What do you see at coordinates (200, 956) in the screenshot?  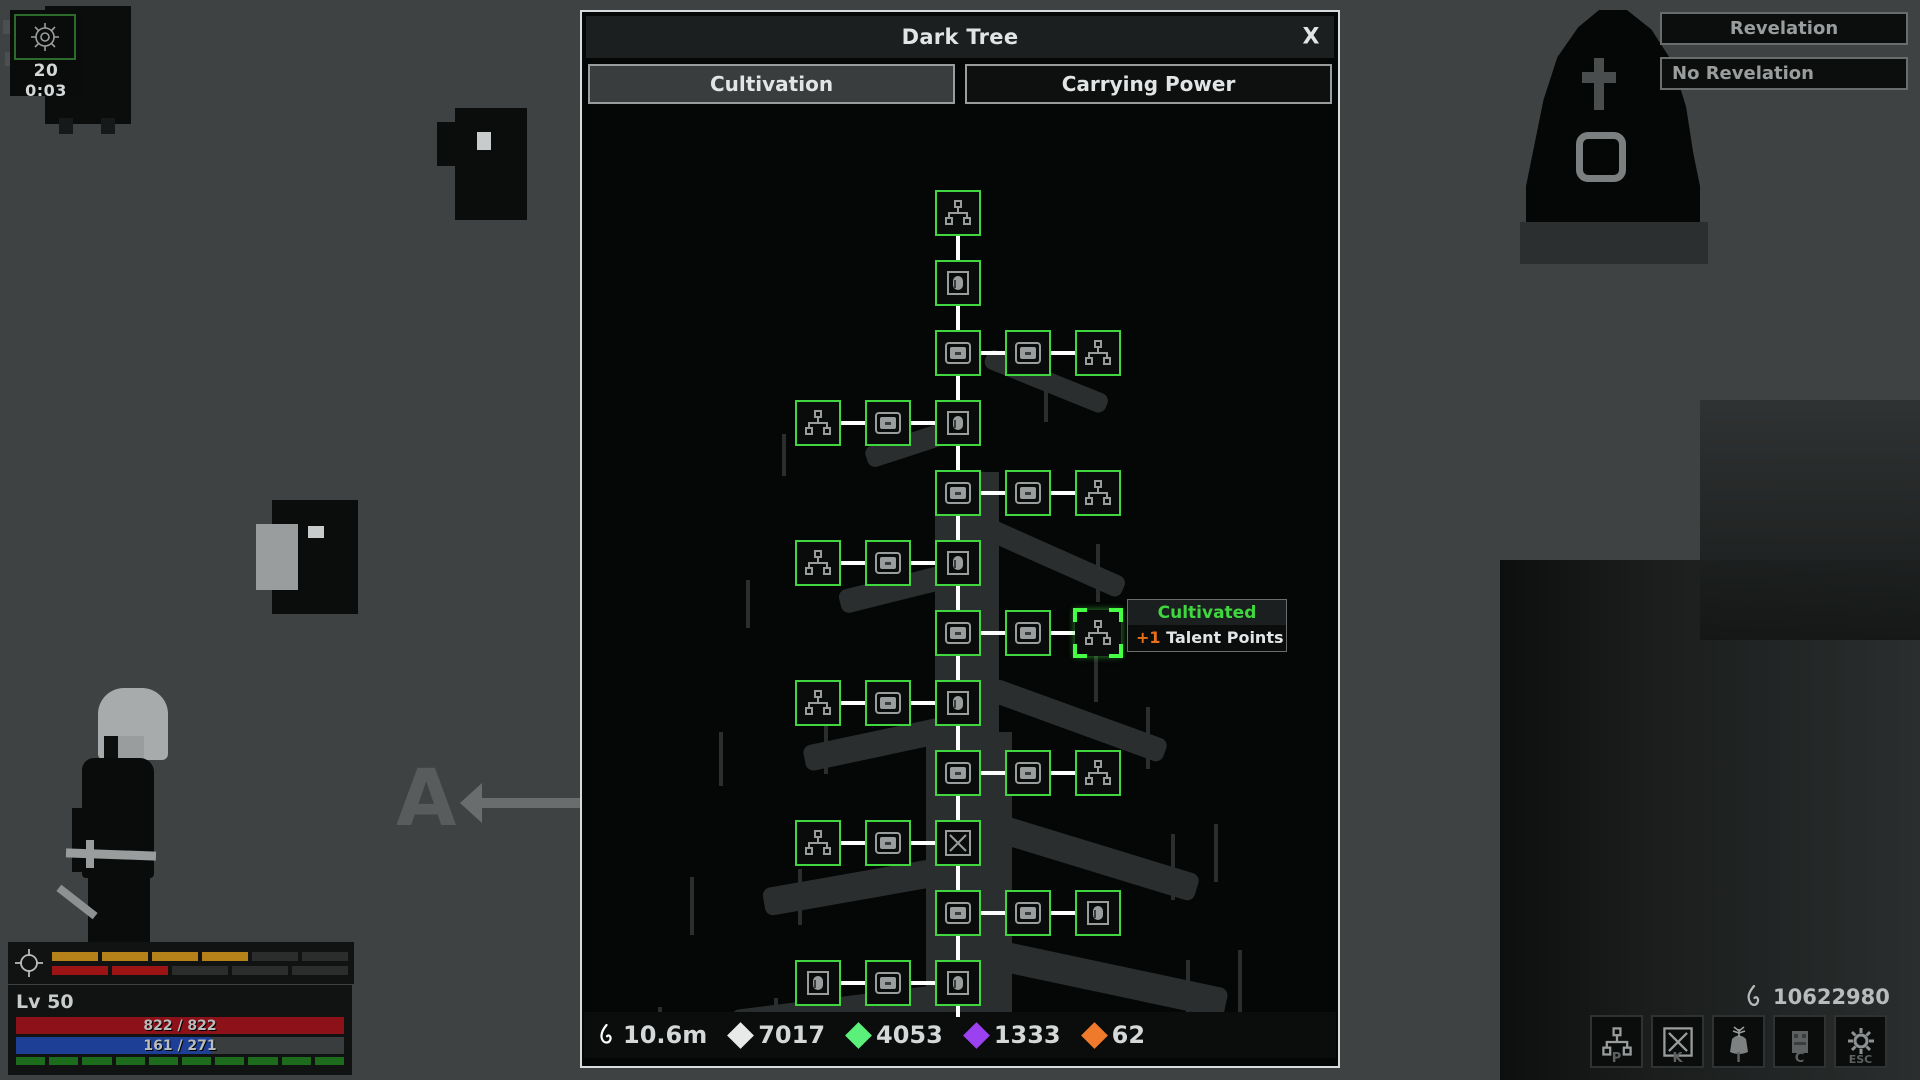 I see `ammo-row-gold` at bounding box center [200, 956].